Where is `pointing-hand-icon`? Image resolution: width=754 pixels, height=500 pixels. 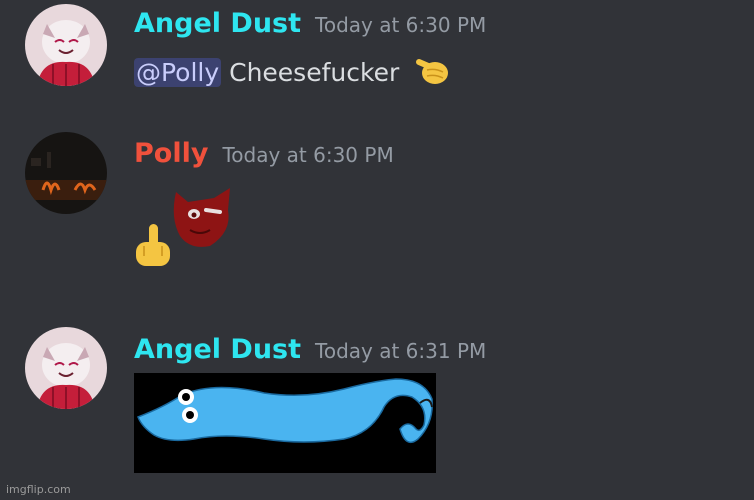 pointing-hand-icon is located at coordinates (433, 74).